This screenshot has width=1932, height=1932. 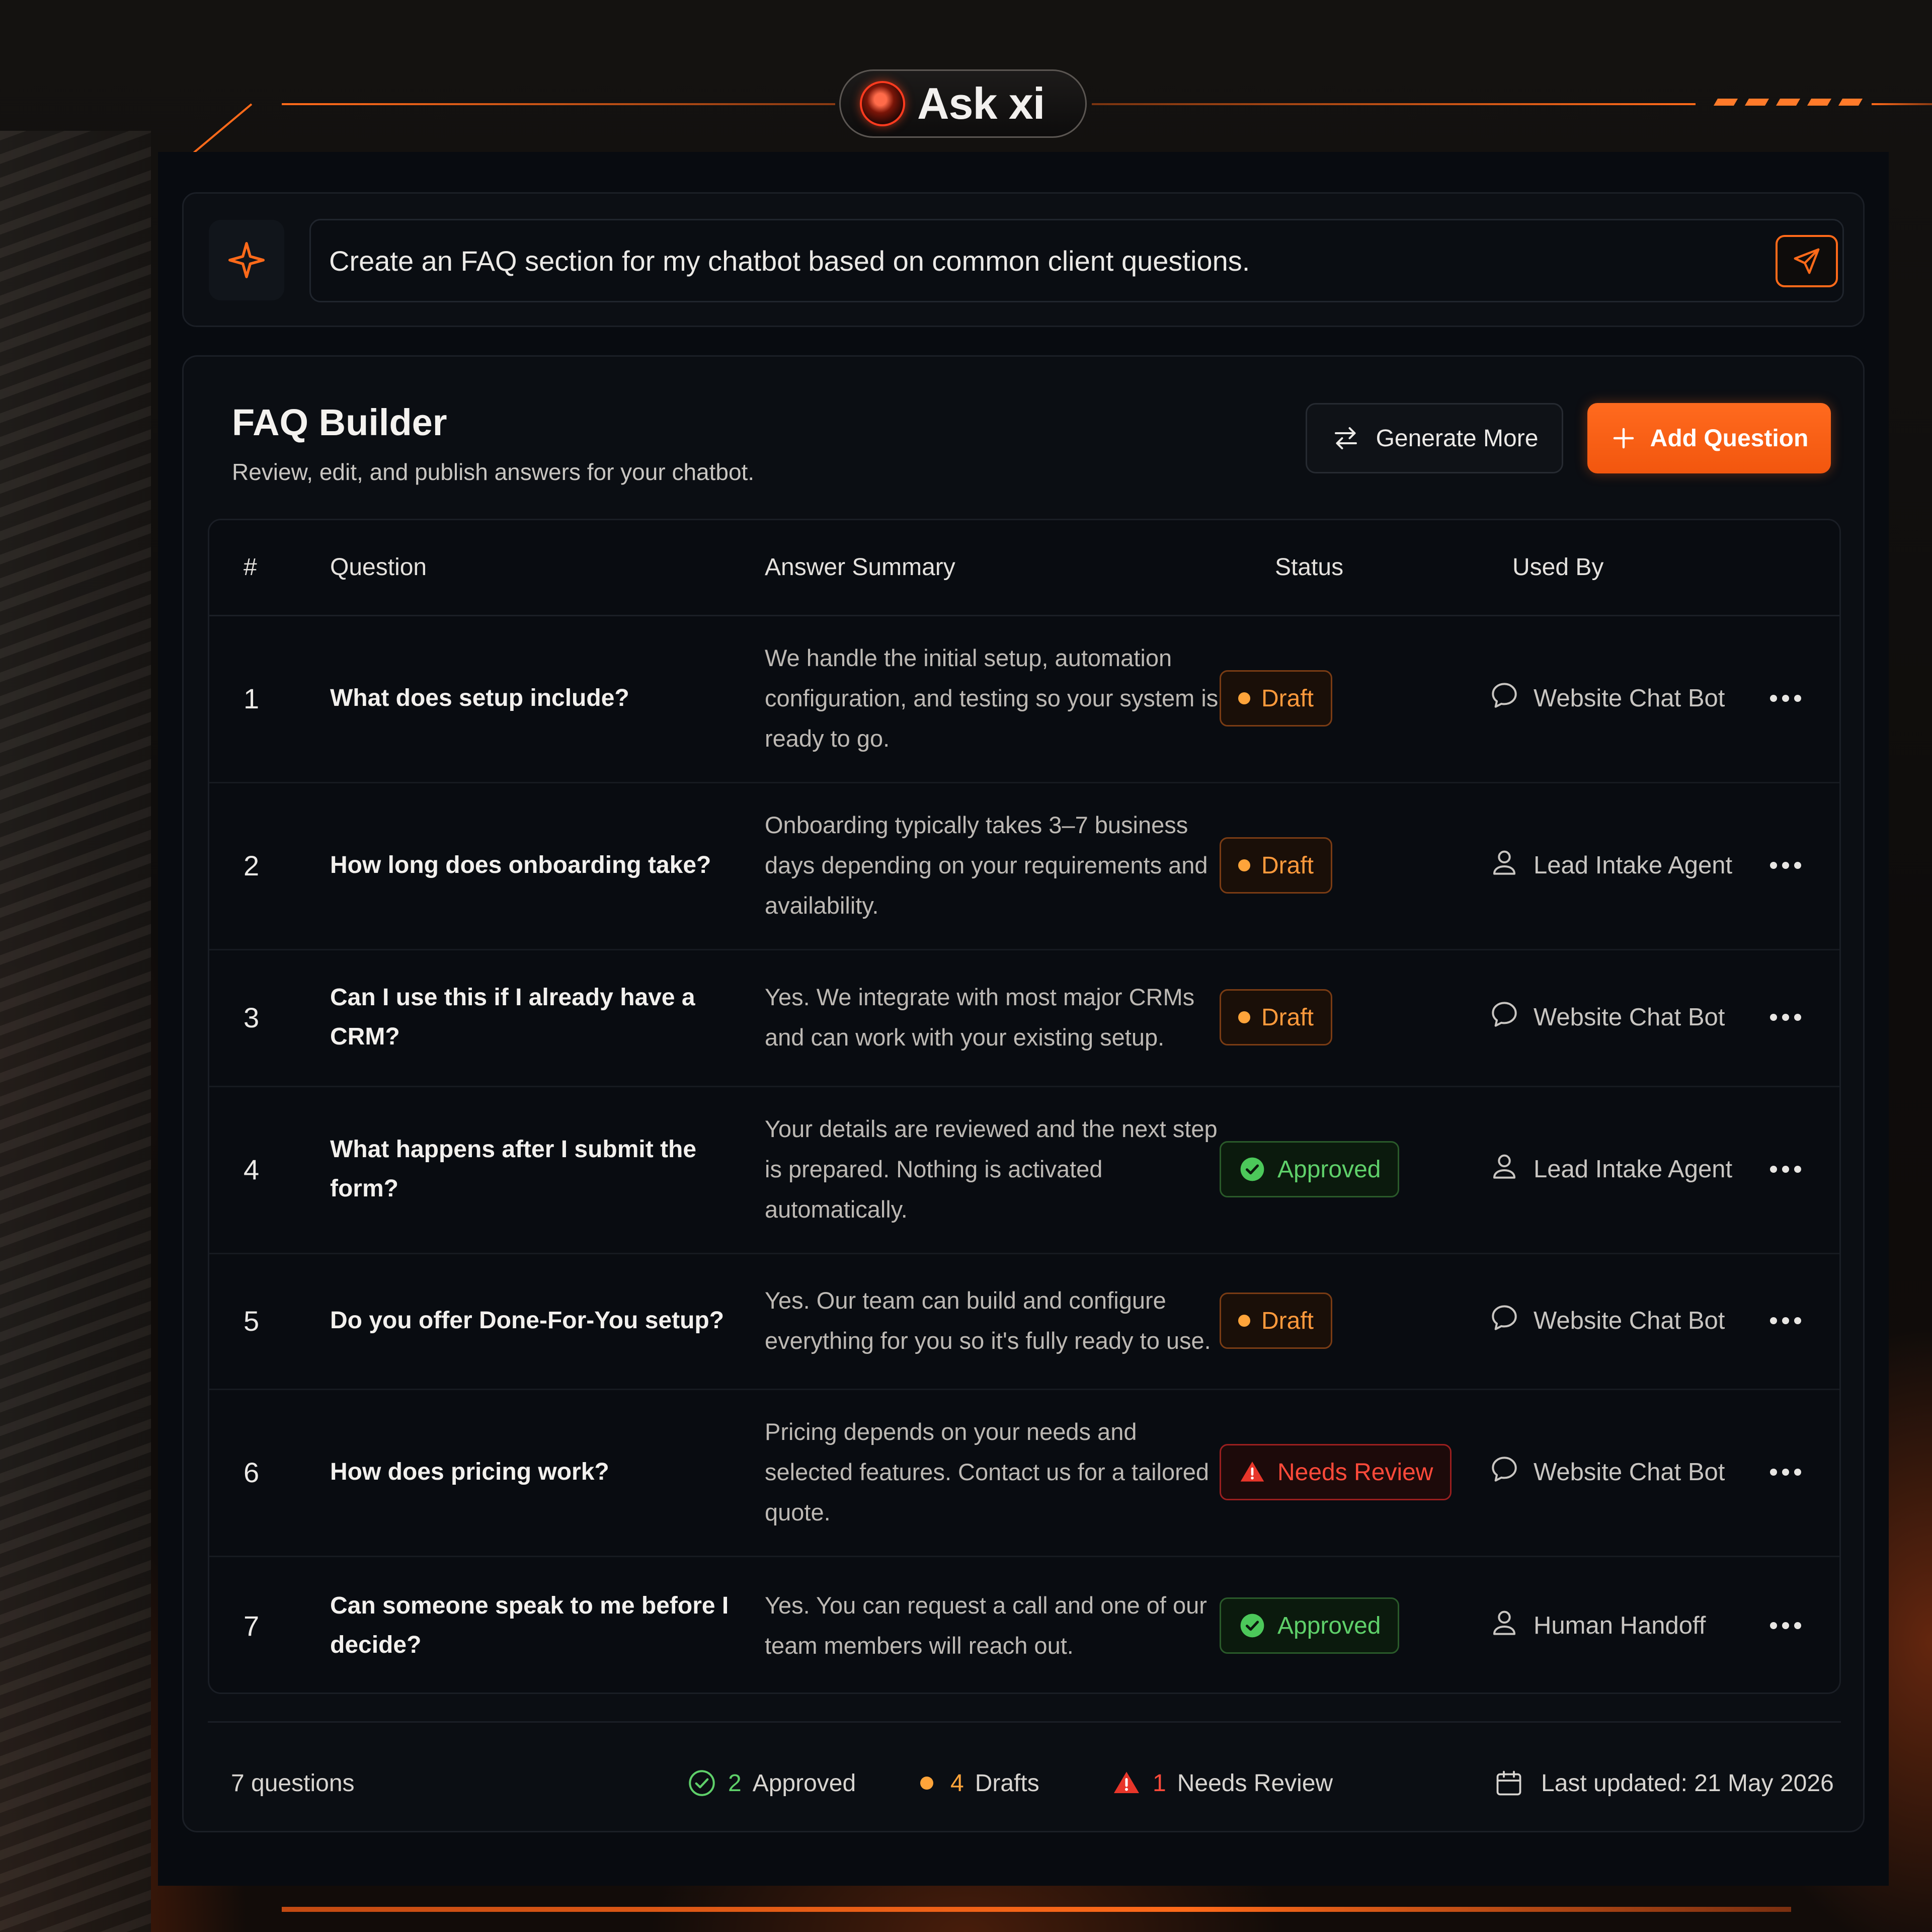 I want to click on row-number: 1, so click(x=252, y=698).